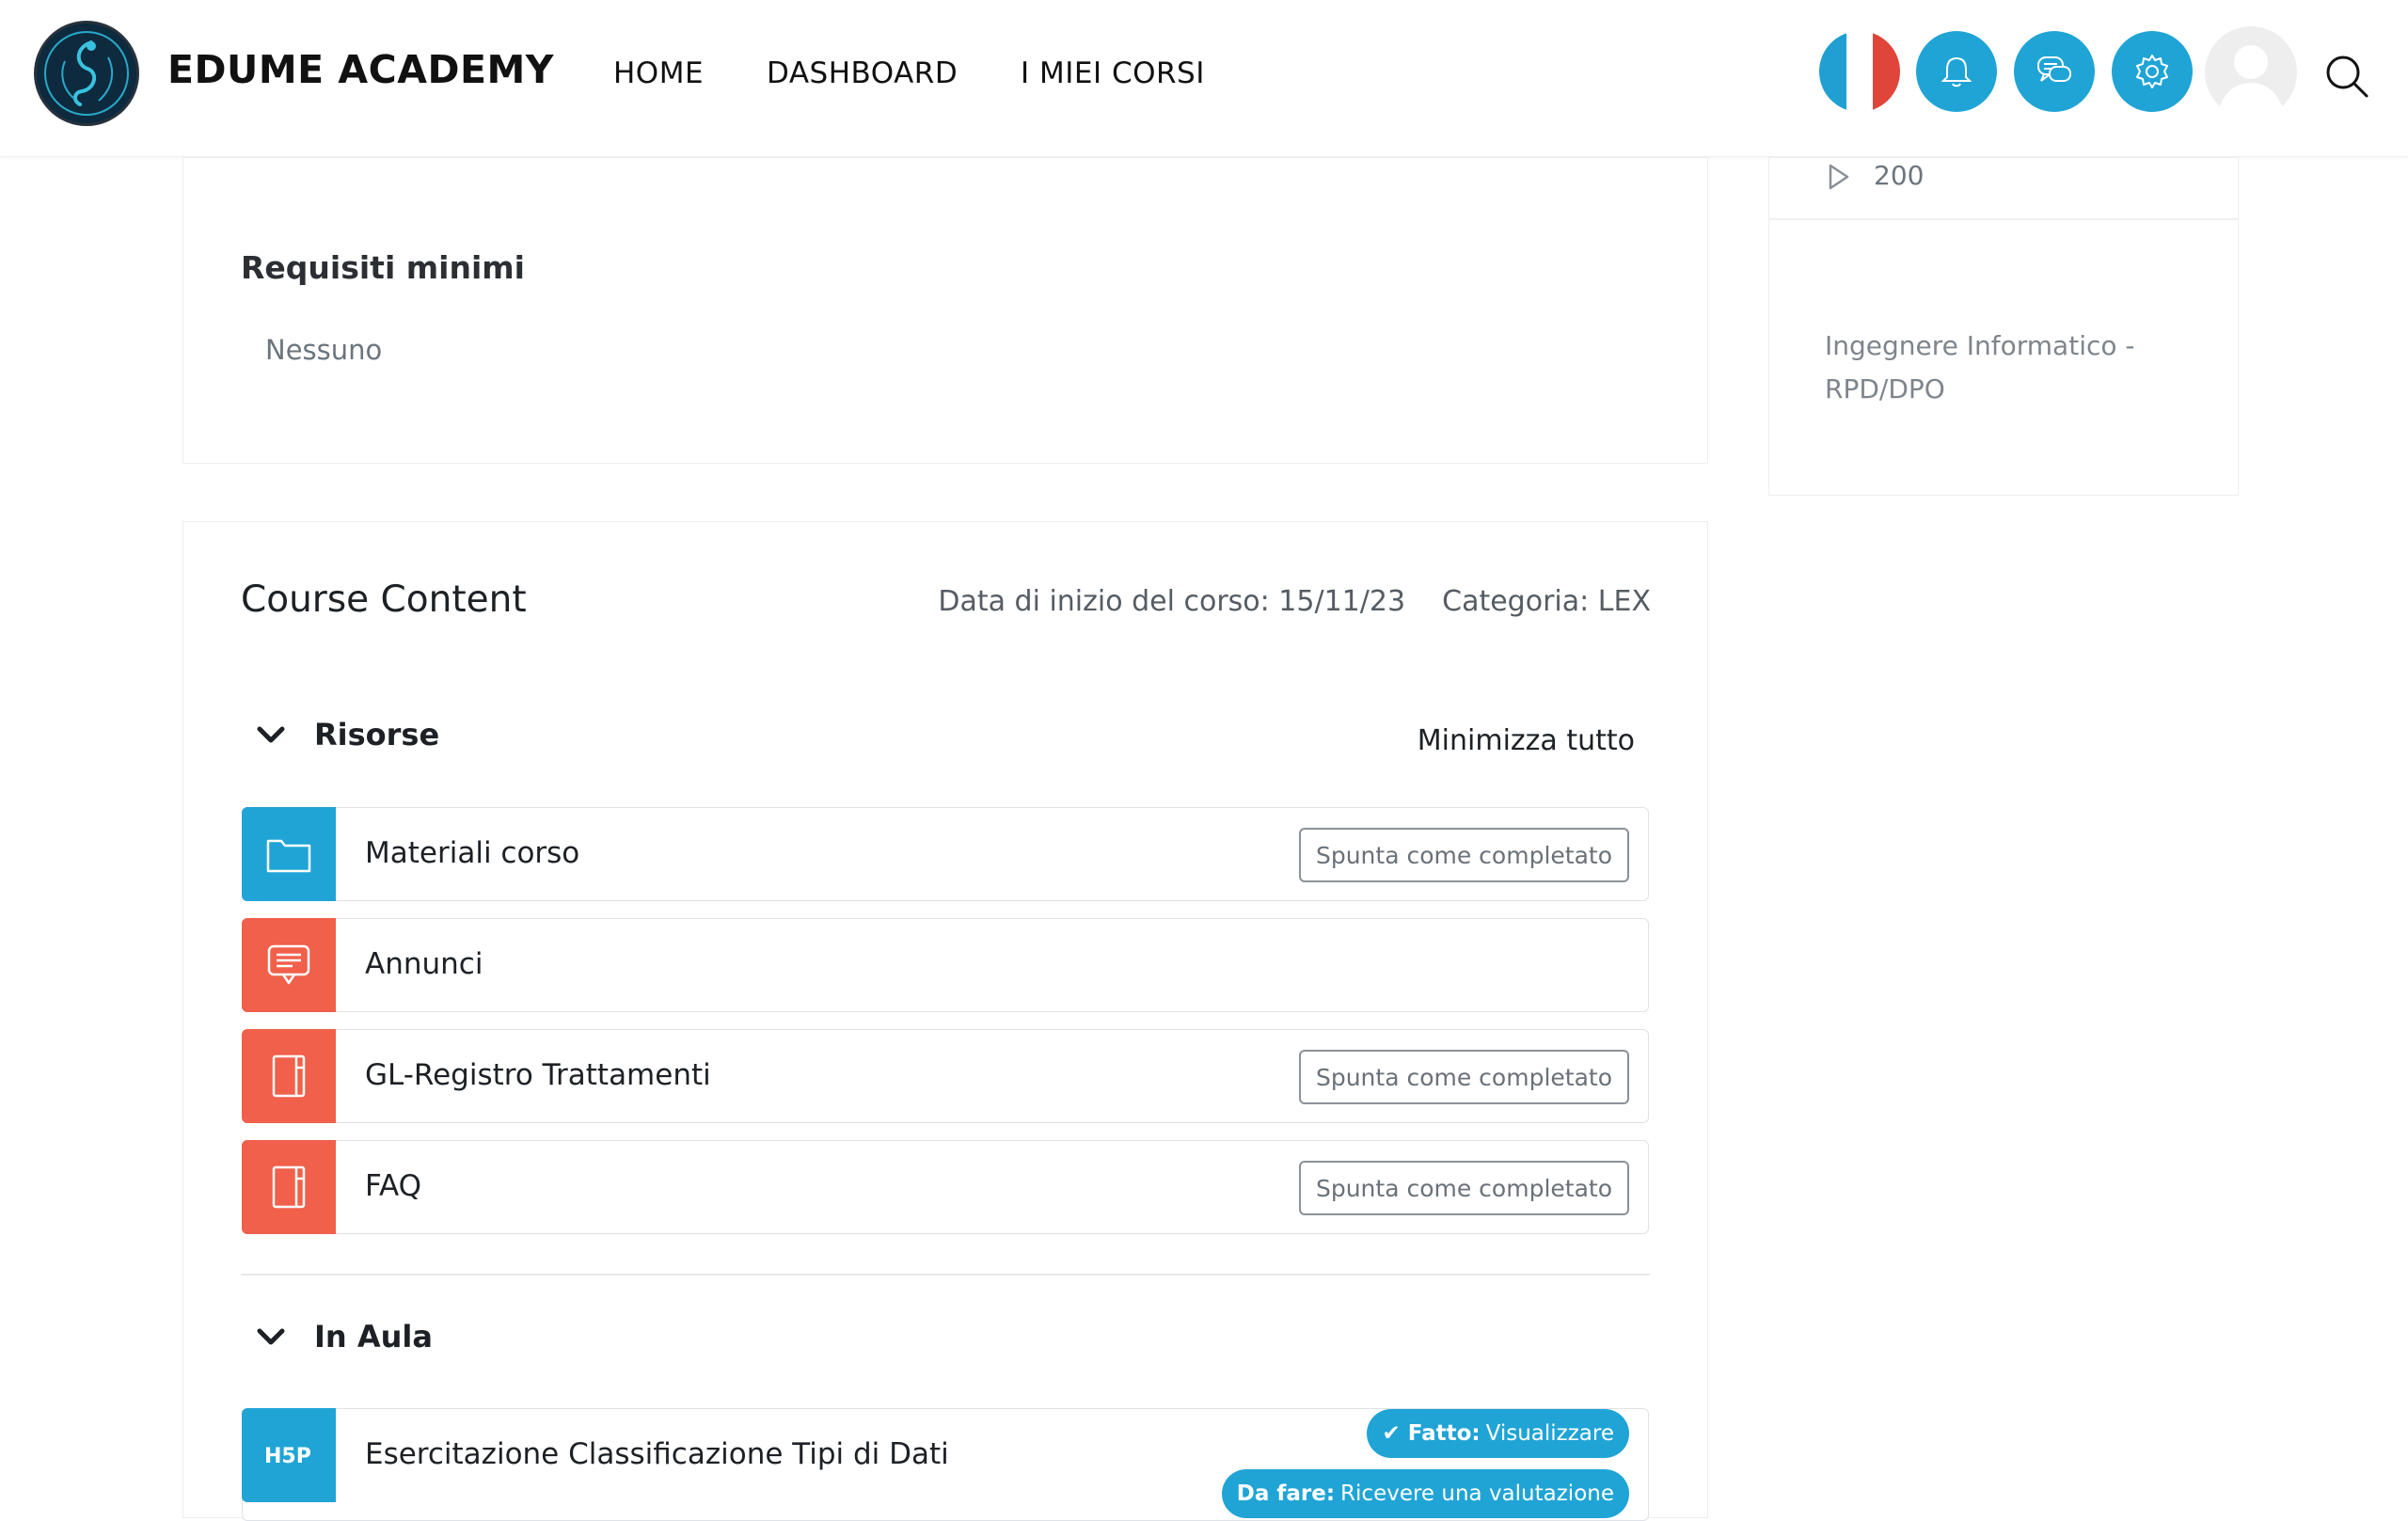  I want to click on section-in-aula-header: In Aula, so click(344, 1337).